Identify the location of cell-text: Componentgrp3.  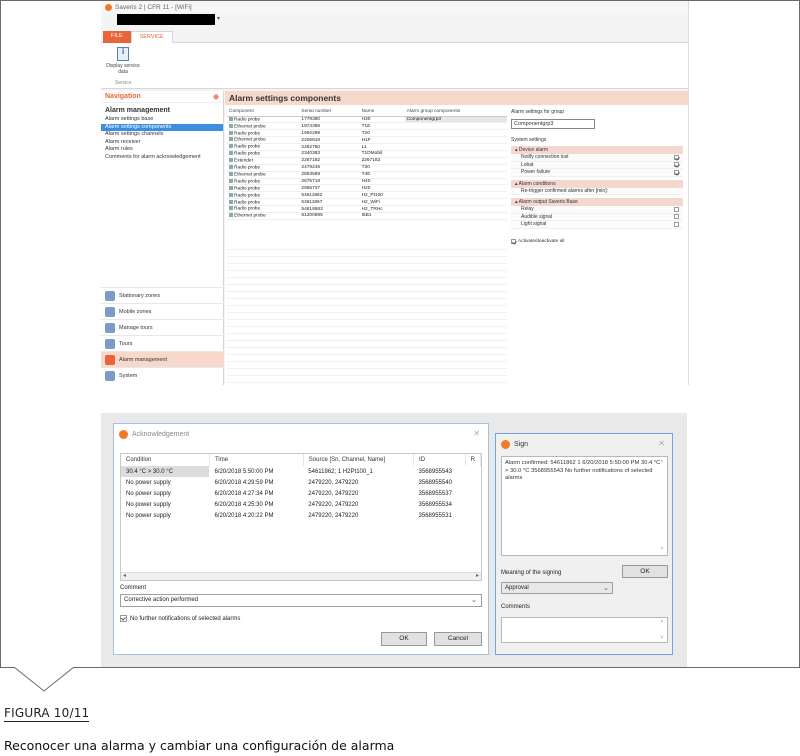
(424, 119).